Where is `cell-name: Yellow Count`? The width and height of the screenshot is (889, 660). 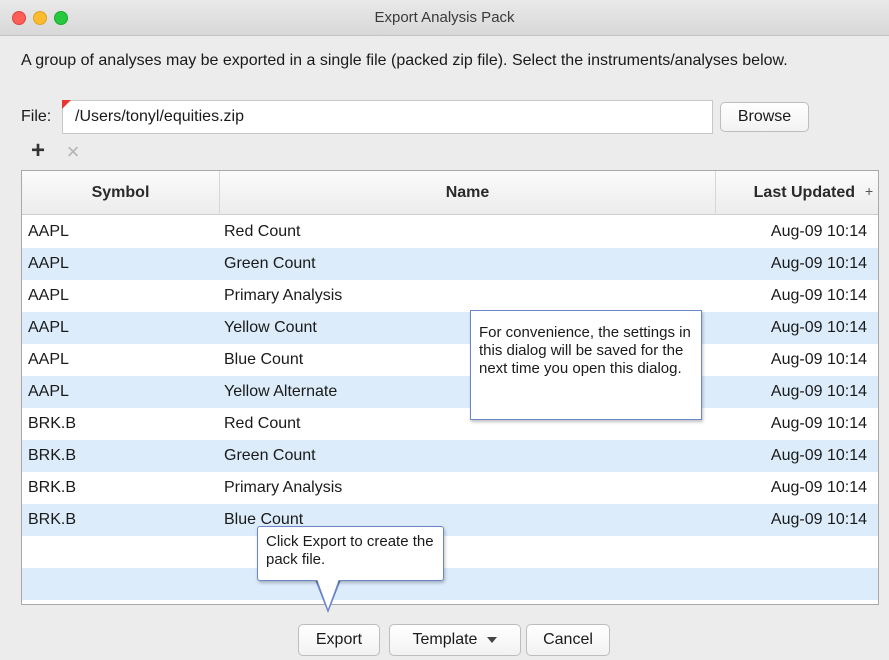 cell-name: Yellow Count is located at coordinates (270, 327).